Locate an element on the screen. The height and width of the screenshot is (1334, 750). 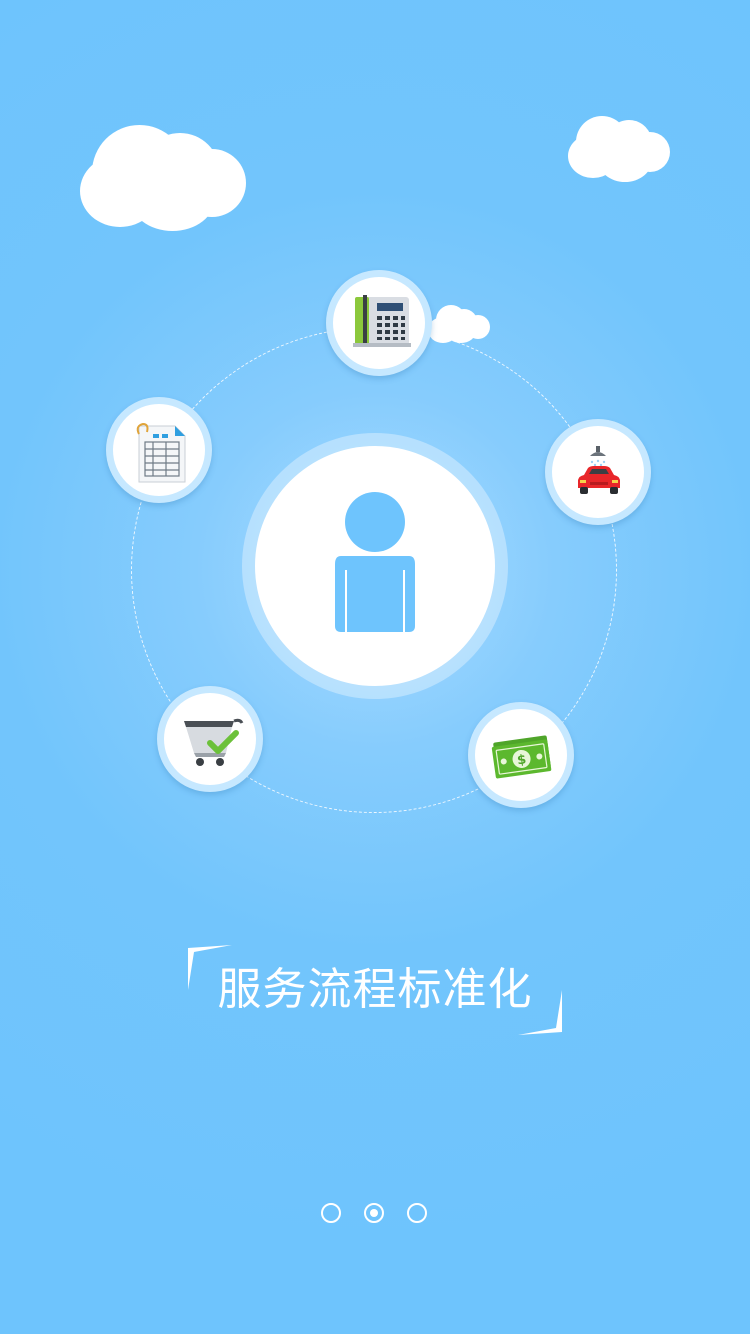
cart-checkmark-icon is located at coordinates (214, 742).